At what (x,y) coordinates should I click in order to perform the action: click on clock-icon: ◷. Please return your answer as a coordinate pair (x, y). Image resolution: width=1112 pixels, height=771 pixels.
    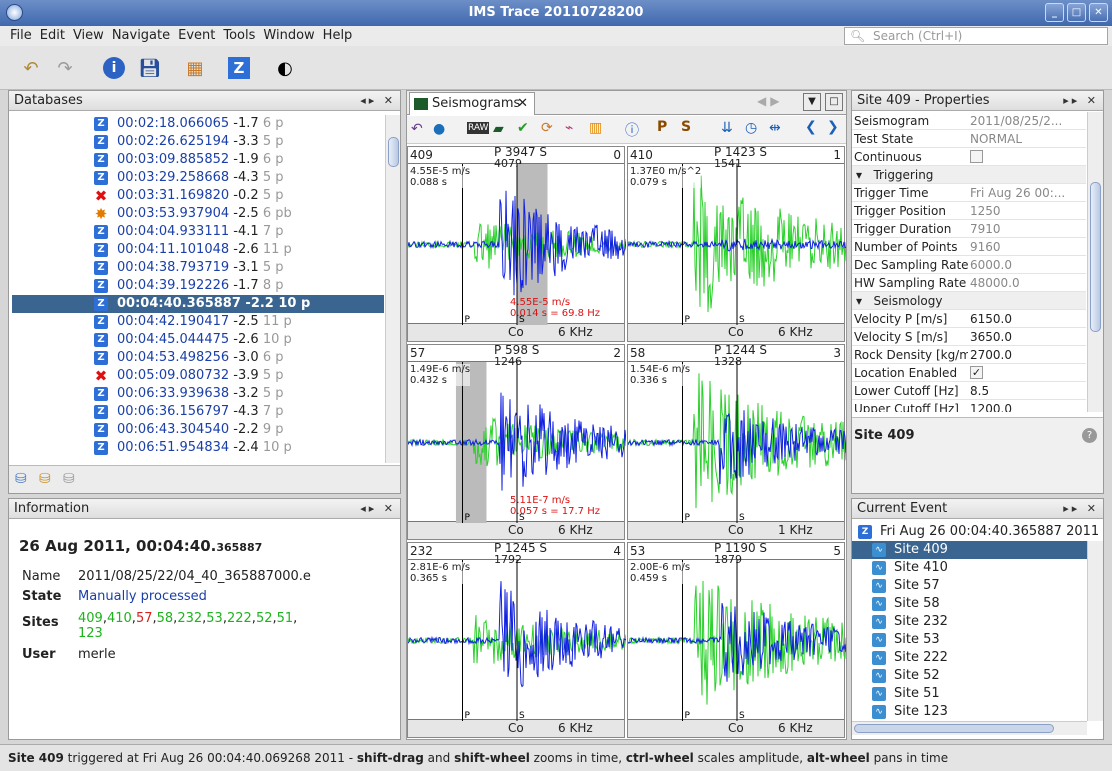
    Looking at the image, I should click on (751, 128).